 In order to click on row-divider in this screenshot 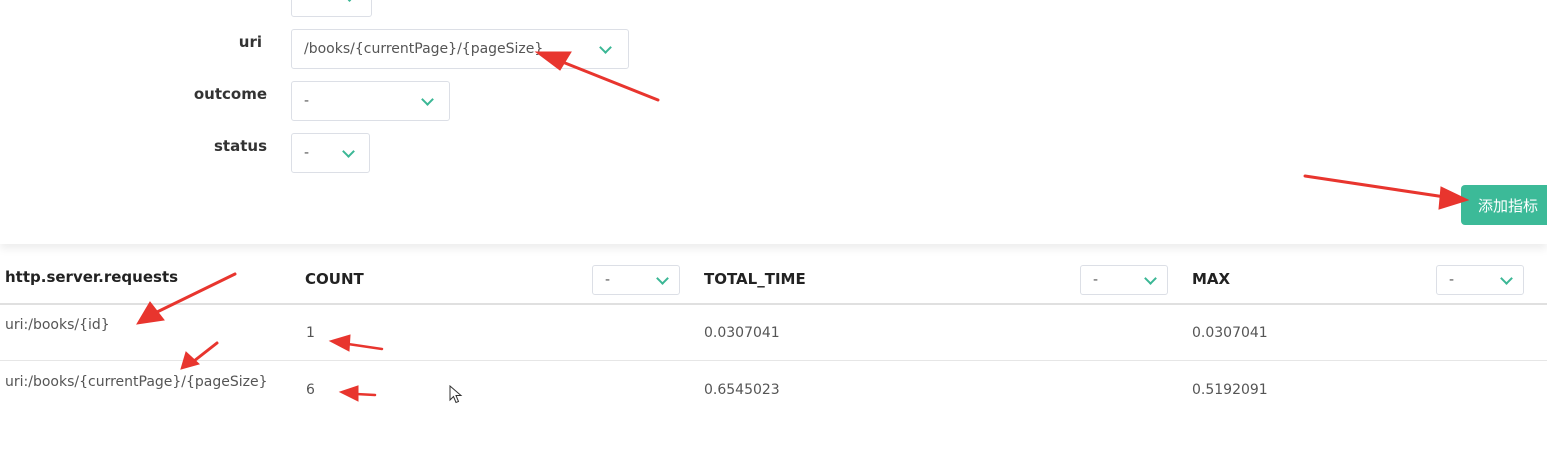, I will do `click(773, 360)`.